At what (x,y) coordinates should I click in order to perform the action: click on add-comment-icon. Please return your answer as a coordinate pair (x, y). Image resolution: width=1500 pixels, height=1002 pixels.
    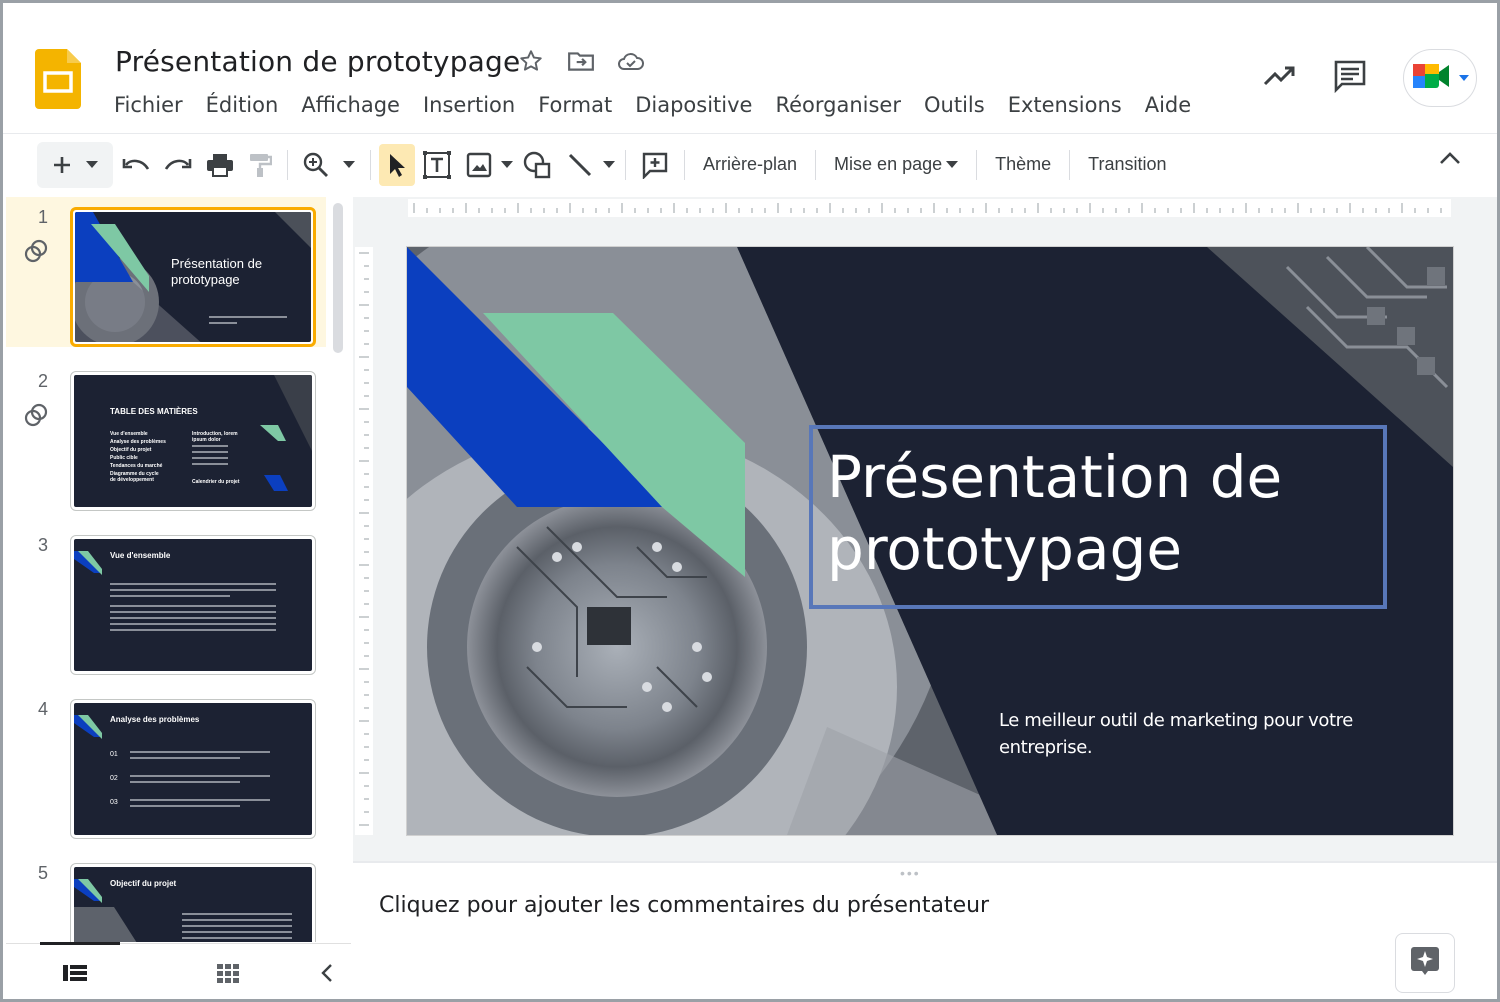
    Looking at the image, I should click on (655, 165).